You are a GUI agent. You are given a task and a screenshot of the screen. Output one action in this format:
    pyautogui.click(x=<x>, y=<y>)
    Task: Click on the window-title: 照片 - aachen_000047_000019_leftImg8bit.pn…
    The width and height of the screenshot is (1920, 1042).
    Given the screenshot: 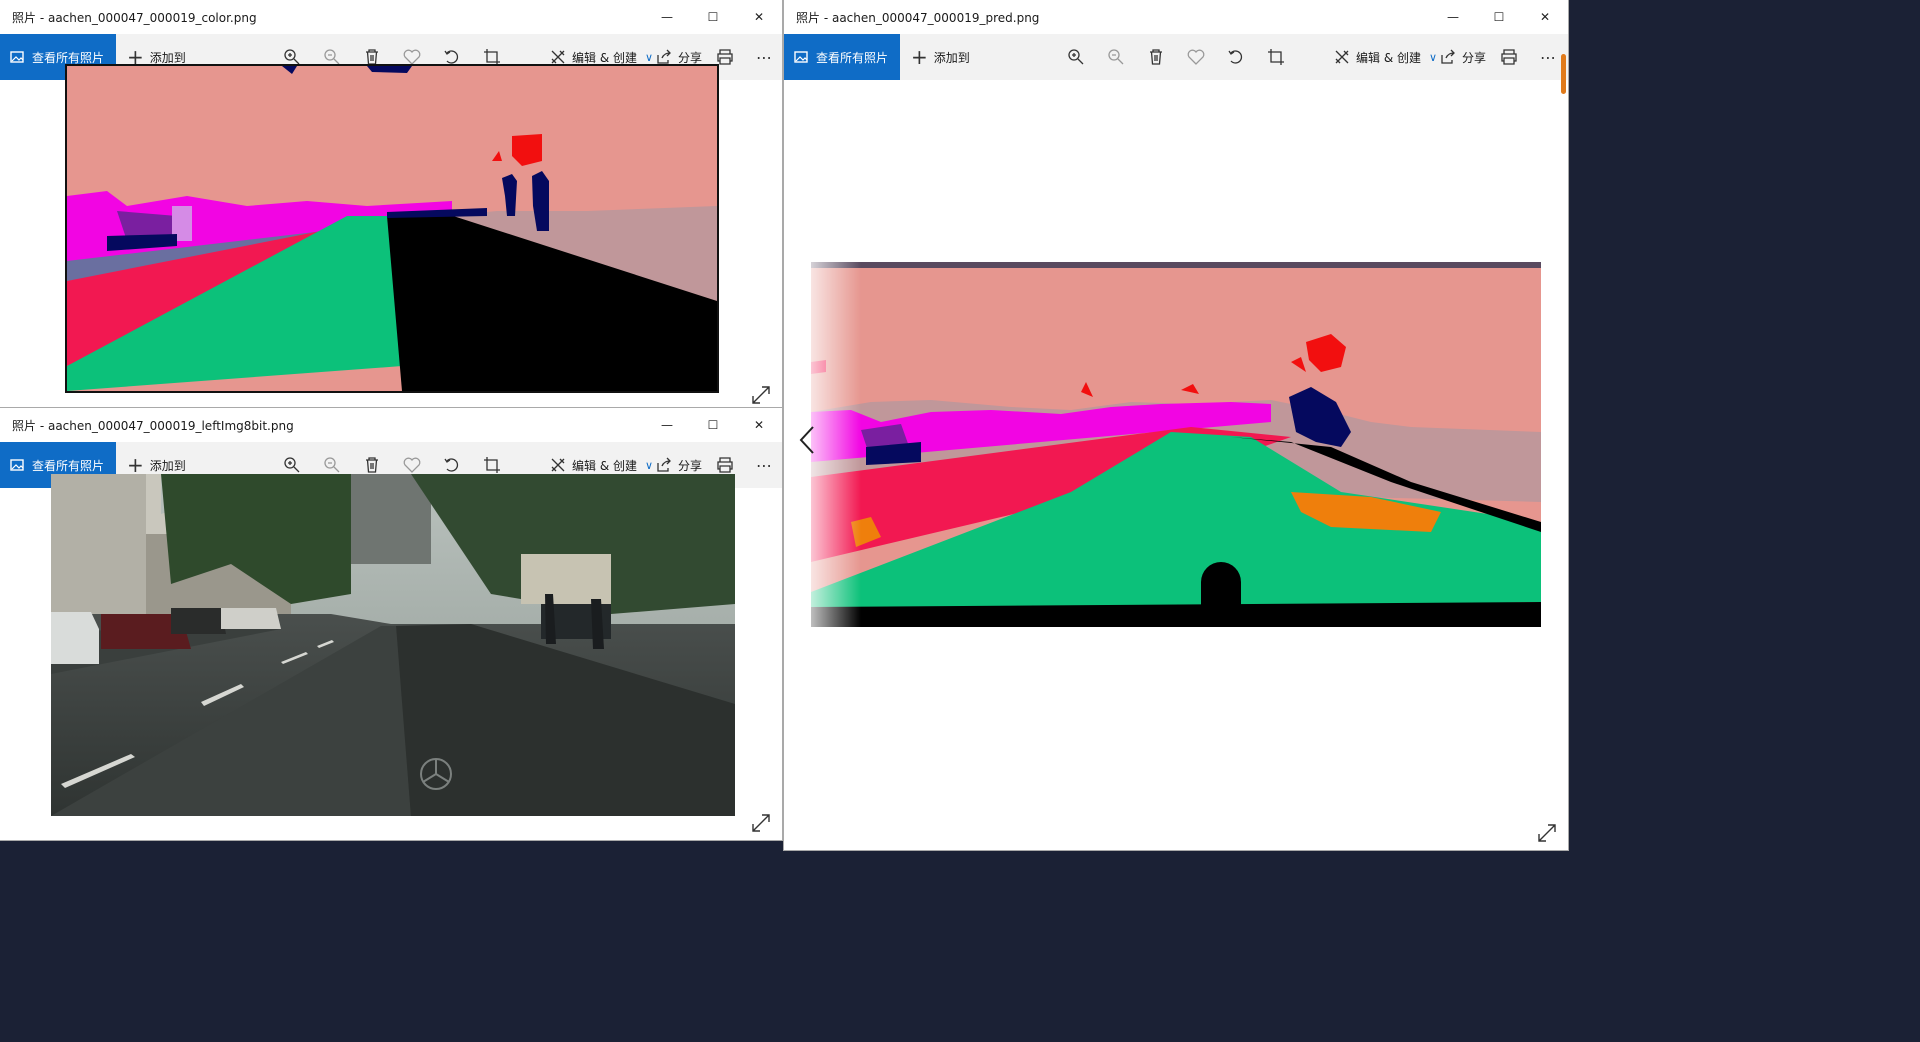 What is the action you would take?
    pyautogui.click(x=153, y=426)
    